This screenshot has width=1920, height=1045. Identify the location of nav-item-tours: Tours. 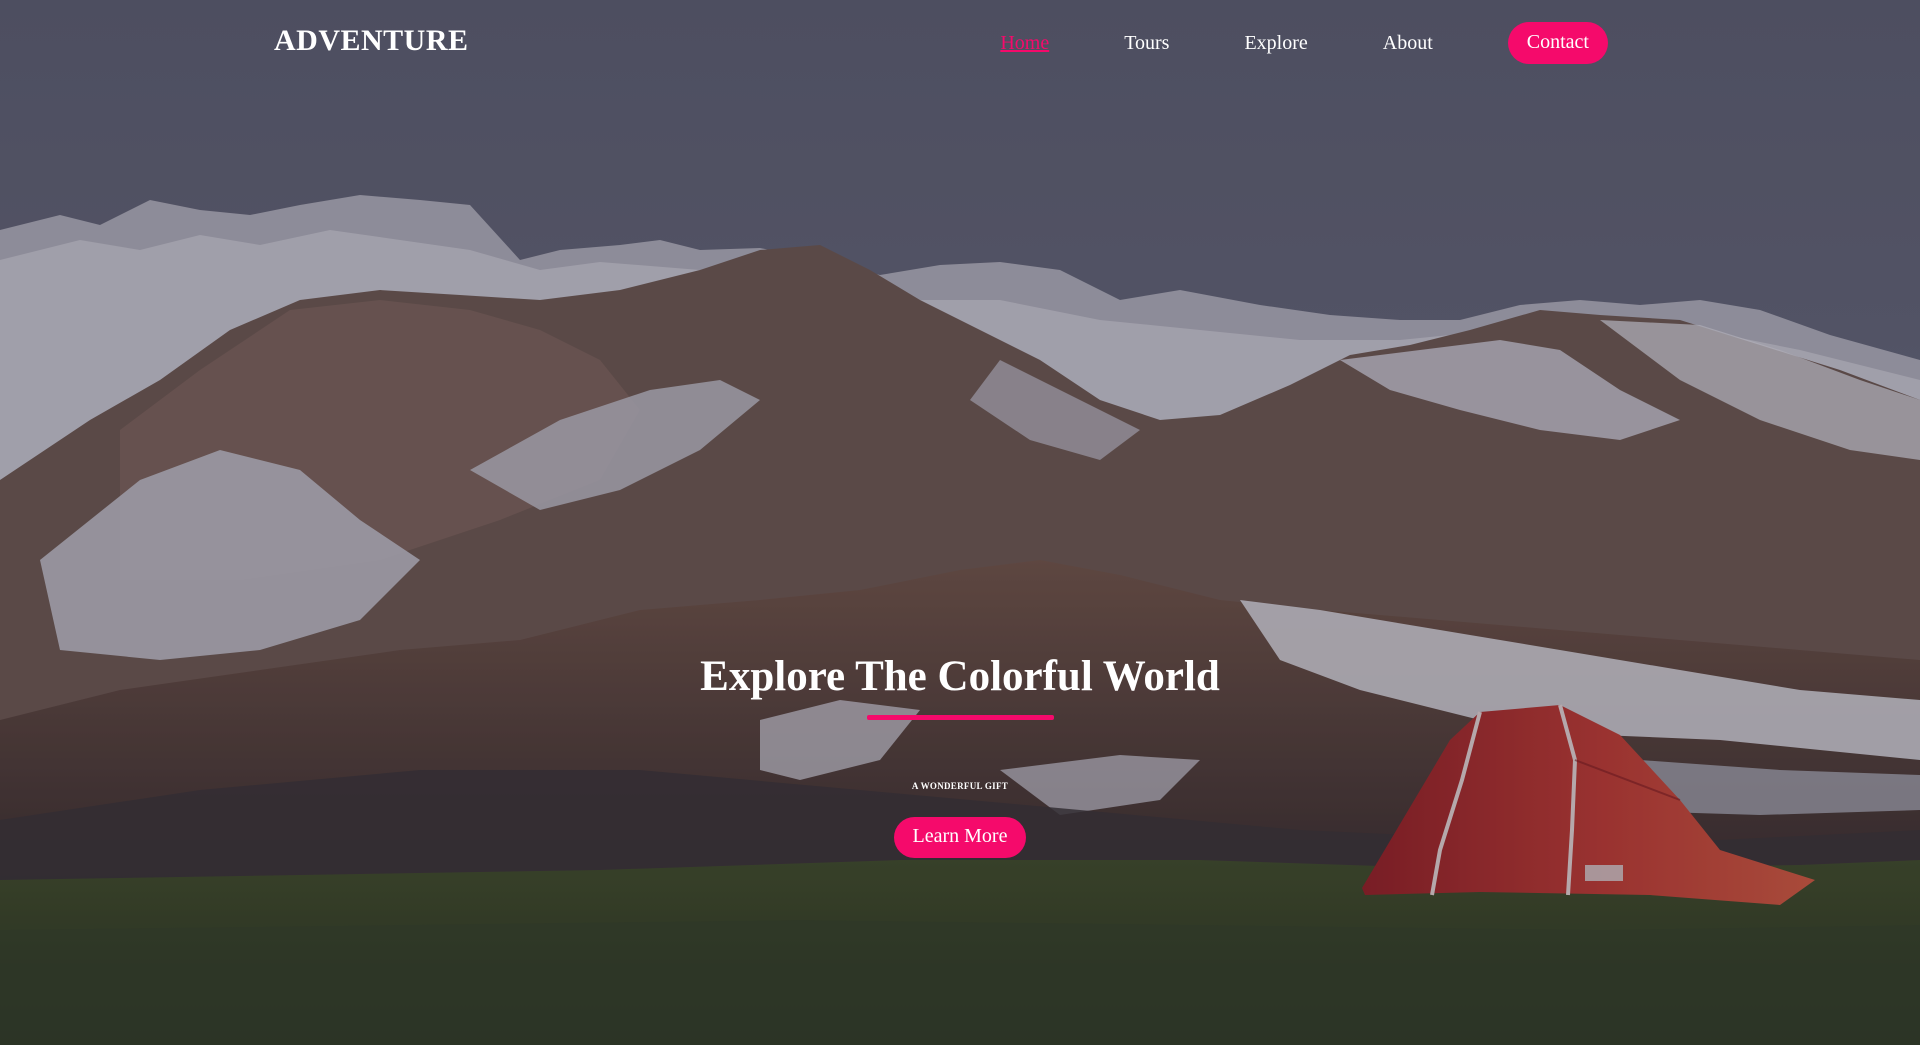
(1146, 43).